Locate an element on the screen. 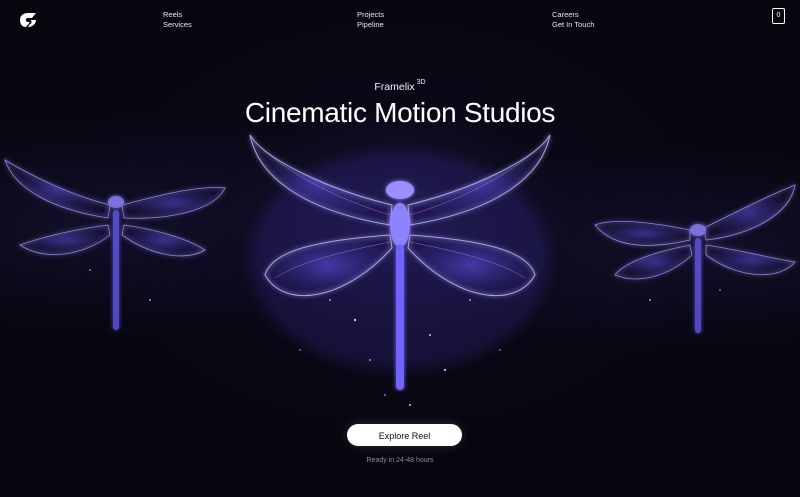 The image size is (800, 497). nav-group-3: Careers Get In Touch is located at coordinates (573, 20).